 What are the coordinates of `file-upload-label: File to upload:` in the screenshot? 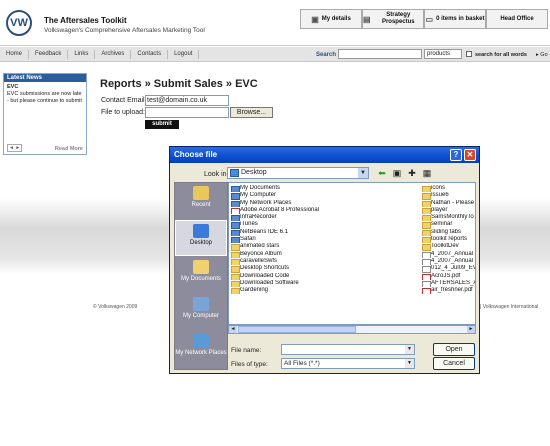 It's located at (123, 112).